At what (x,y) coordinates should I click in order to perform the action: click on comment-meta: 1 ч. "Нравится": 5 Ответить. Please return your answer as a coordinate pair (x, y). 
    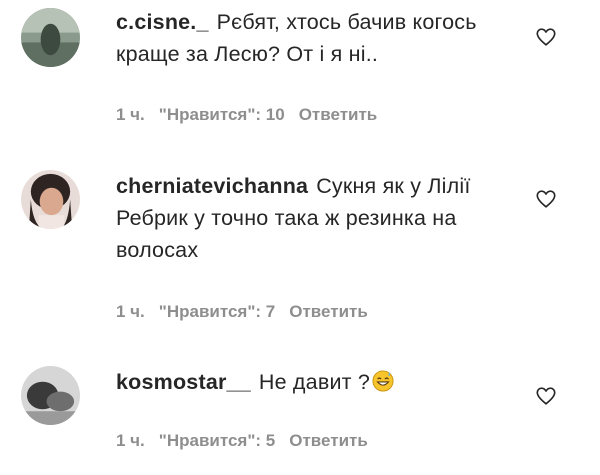
    Looking at the image, I should click on (249, 441).